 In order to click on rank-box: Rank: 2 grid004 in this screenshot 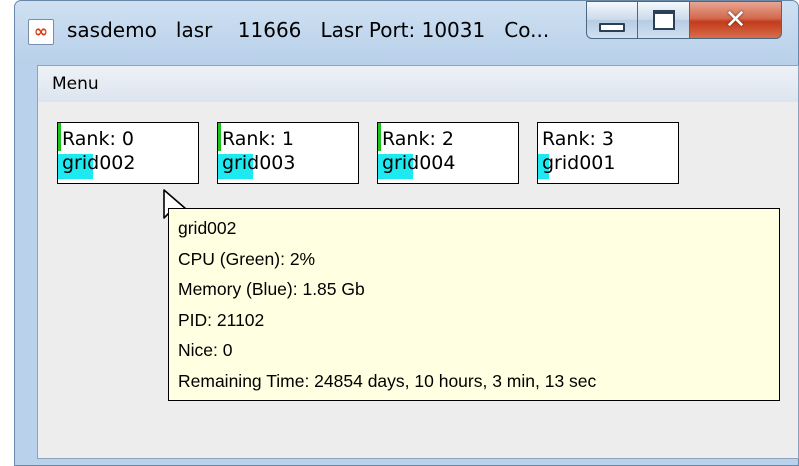, I will do `click(448, 153)`.